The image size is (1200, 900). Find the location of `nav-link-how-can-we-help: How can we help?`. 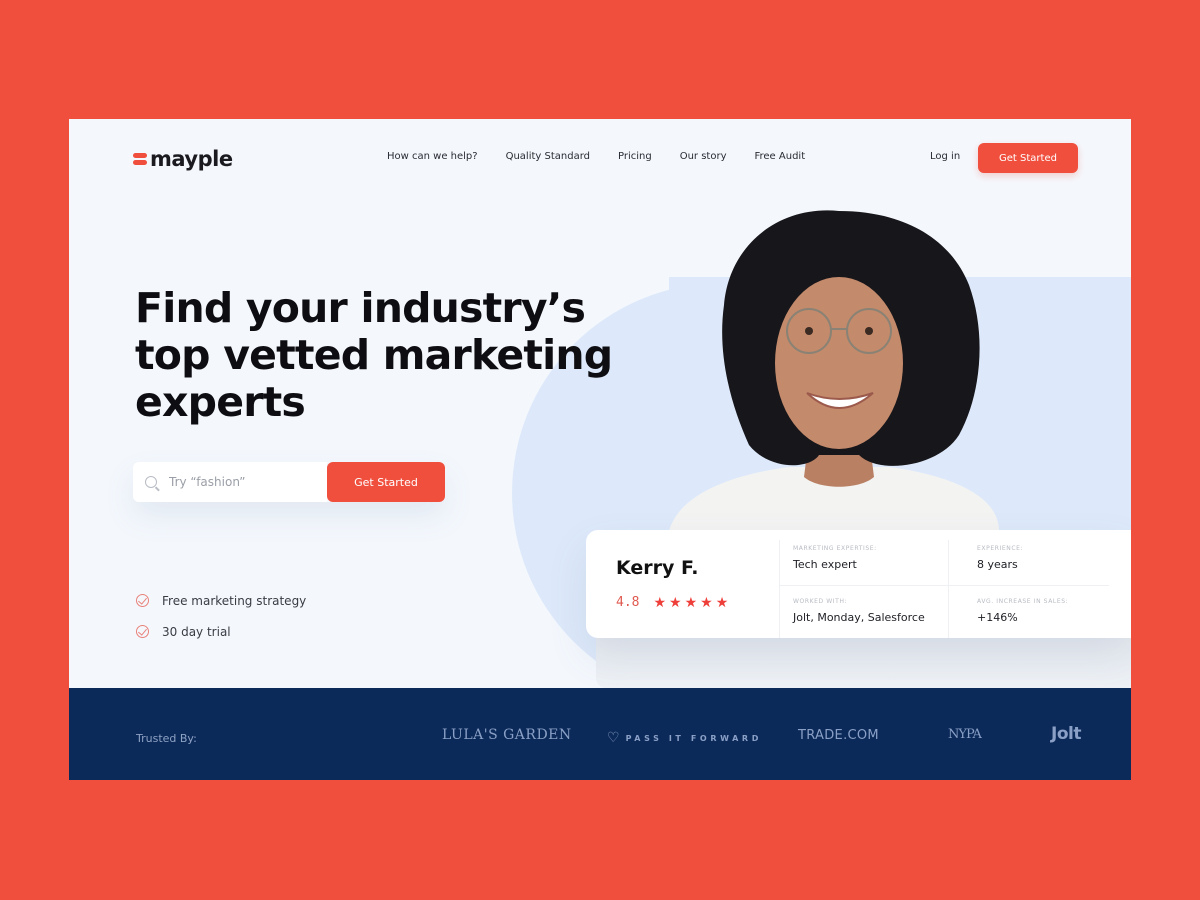

nav-link-how-can-we-help: How can we help? is located at coordinates (432, 156).